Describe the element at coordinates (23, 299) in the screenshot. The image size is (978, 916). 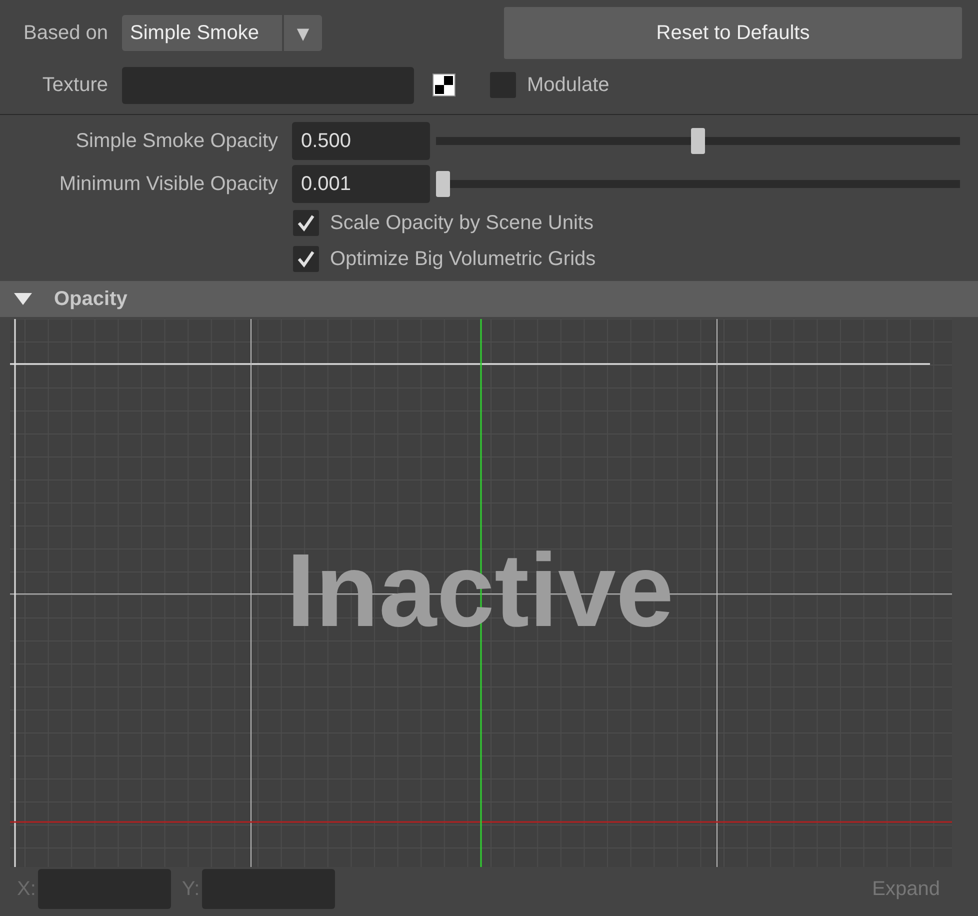
I see `collapse-triangle-icon` at that location.